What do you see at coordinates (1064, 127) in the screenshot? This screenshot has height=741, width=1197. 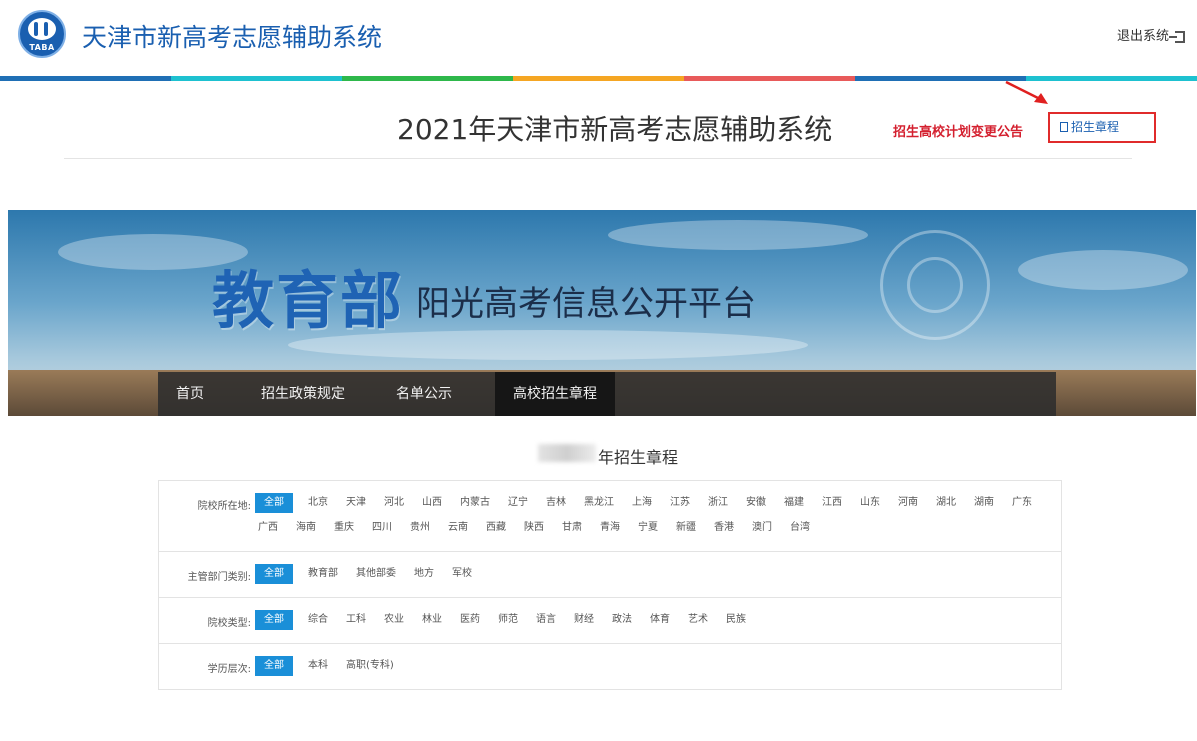 I see `document-icon` at bounding box center [1064, 127].